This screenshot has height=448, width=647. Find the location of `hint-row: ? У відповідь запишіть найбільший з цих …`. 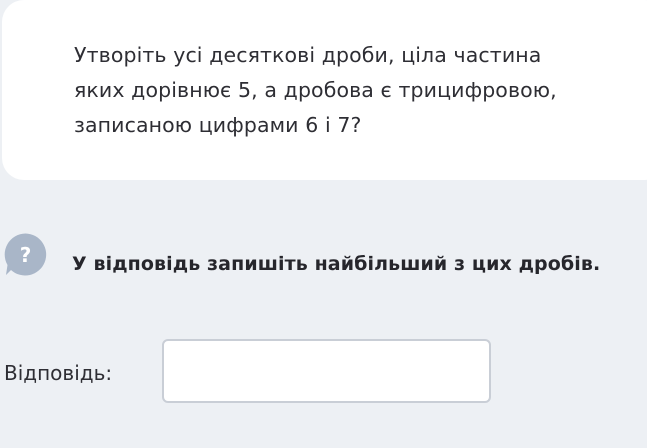

hint-row: ? У відповідь запишіть найбільший з цих … is located at coordinates (323, 253).